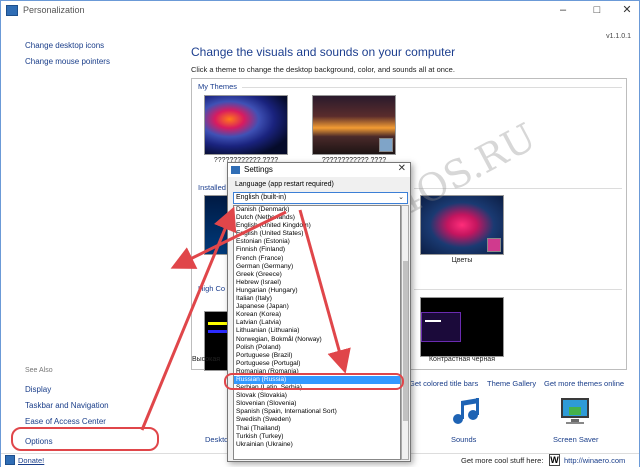 The height and width of the screenshot is (467, 640). I want to click on russian-highlight-annotation, so click(314, 381).